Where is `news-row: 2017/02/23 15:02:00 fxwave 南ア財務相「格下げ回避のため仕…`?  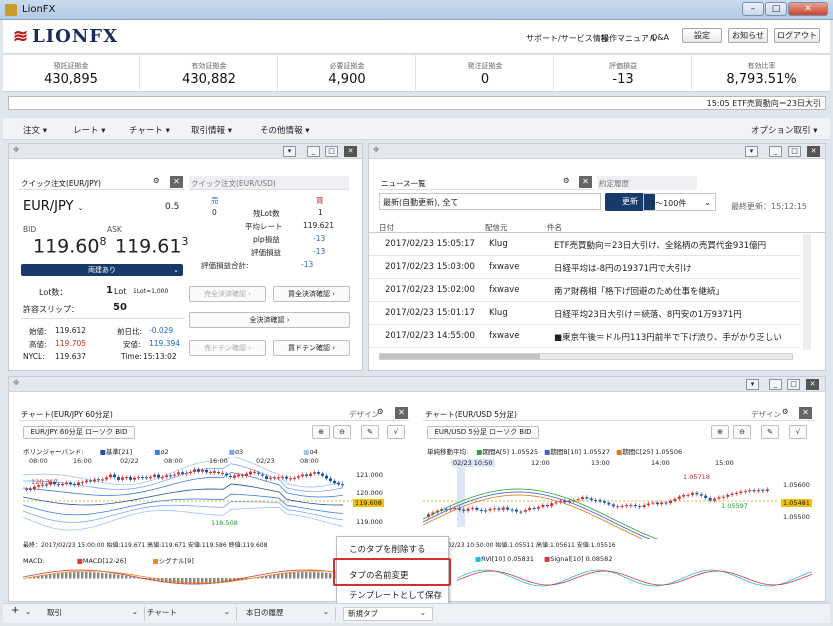 news-row: 2017/02/23 15:02:00 fxwave 南ア財務相「格下げ回避のため仕… is located at coordinates (584, 290).